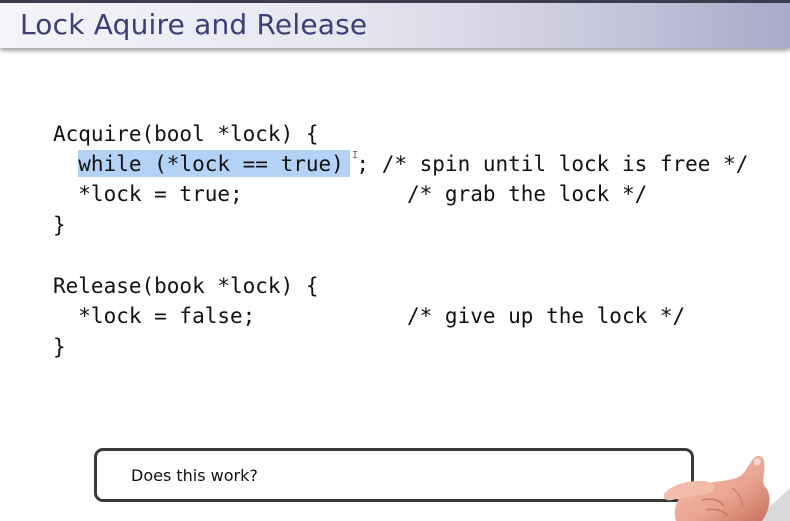  Describe the element at coordinates (350, 194) in the screenshot. I see `code-line-3: *lock = true; /* grab the lock */` at that location.